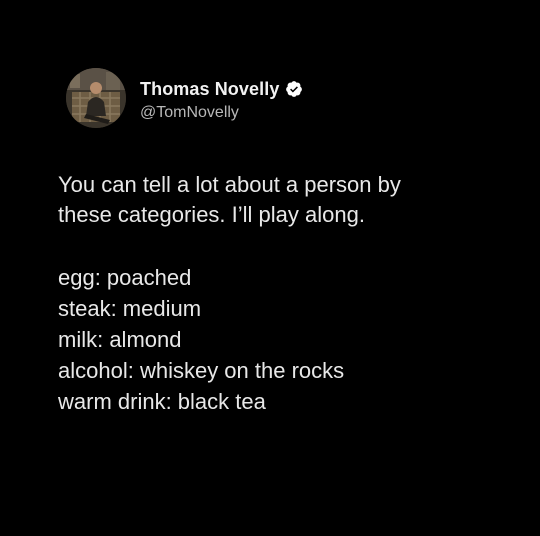 The height and width of the screenshot is (536, 540). What do you see at coordinates (120, 339) in the screenshot?
I see `list-item: milk: almond` at bounding box center [120, 339].